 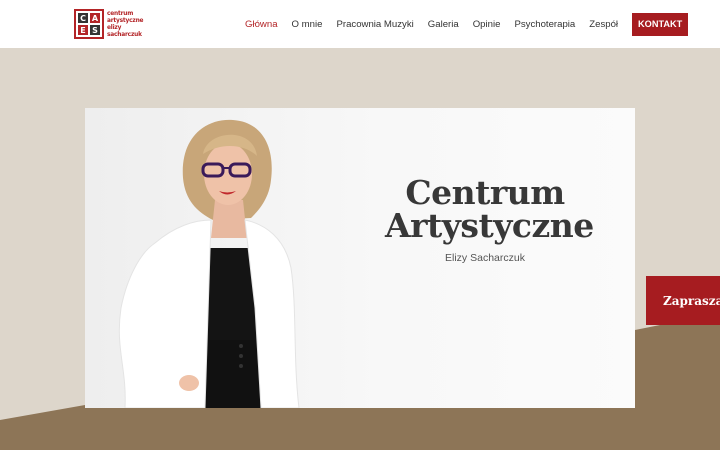 I want to click on svg-text: S, so click(x=95, y=30).